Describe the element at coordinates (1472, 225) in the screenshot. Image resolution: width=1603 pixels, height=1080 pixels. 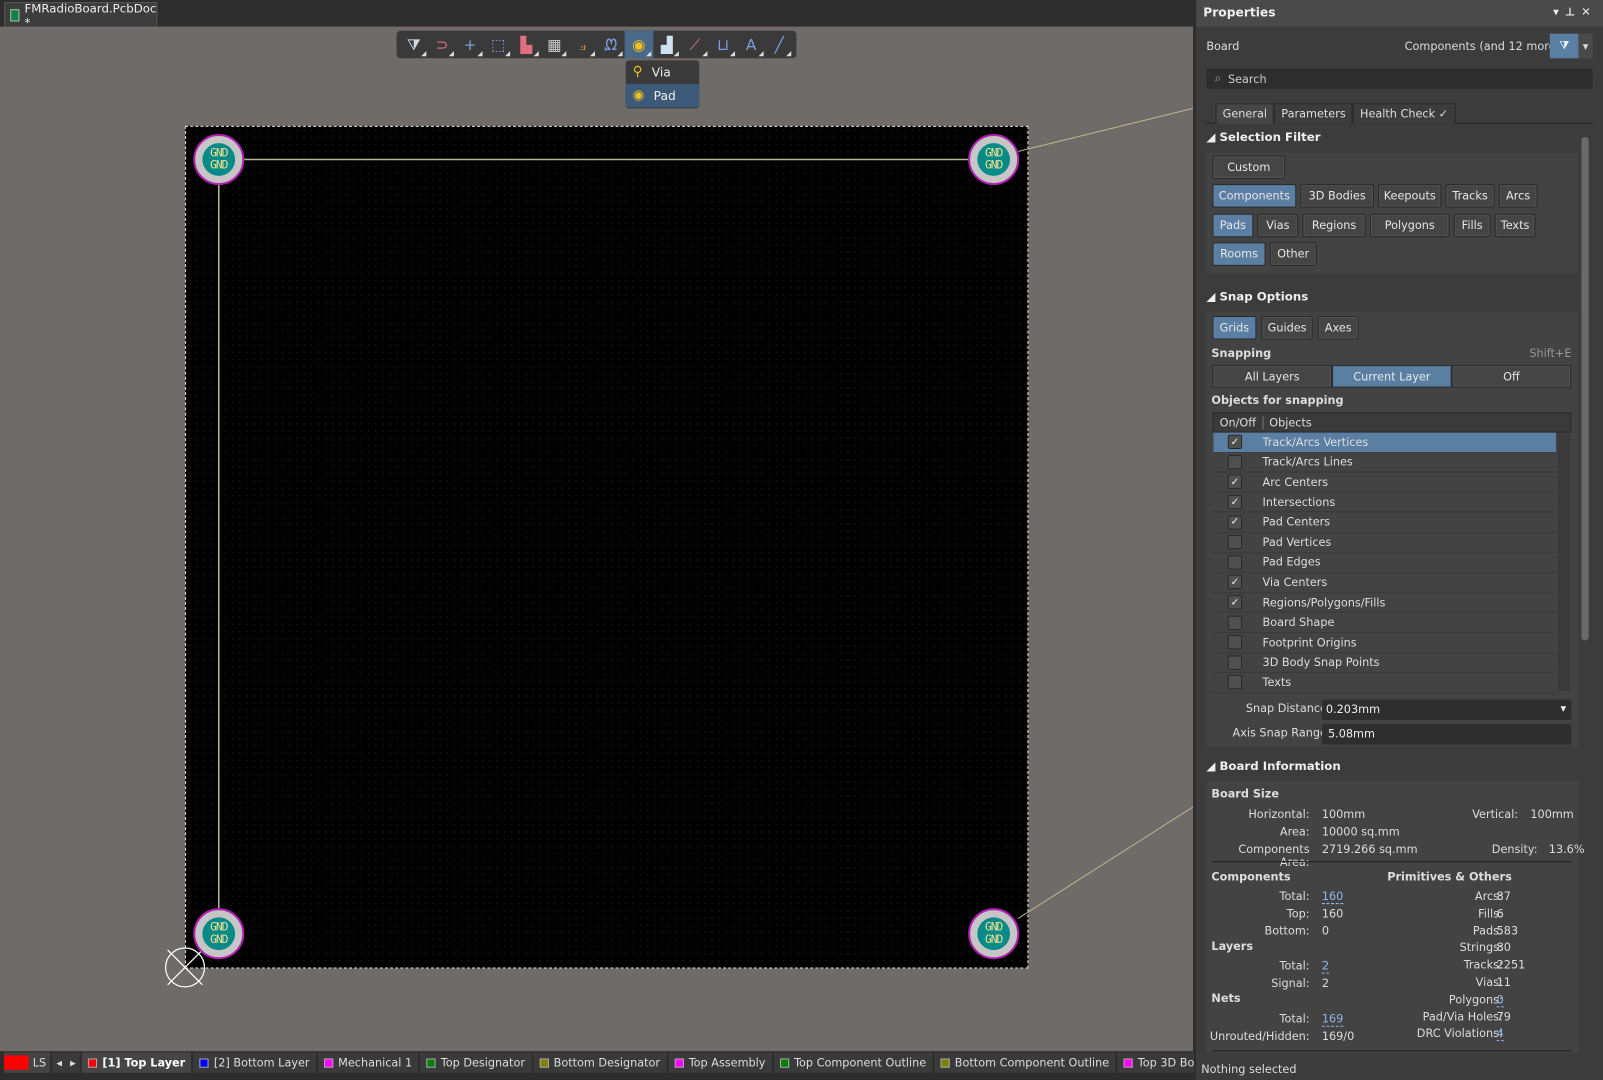
I see `filter-fills-button: Fills` at that location.